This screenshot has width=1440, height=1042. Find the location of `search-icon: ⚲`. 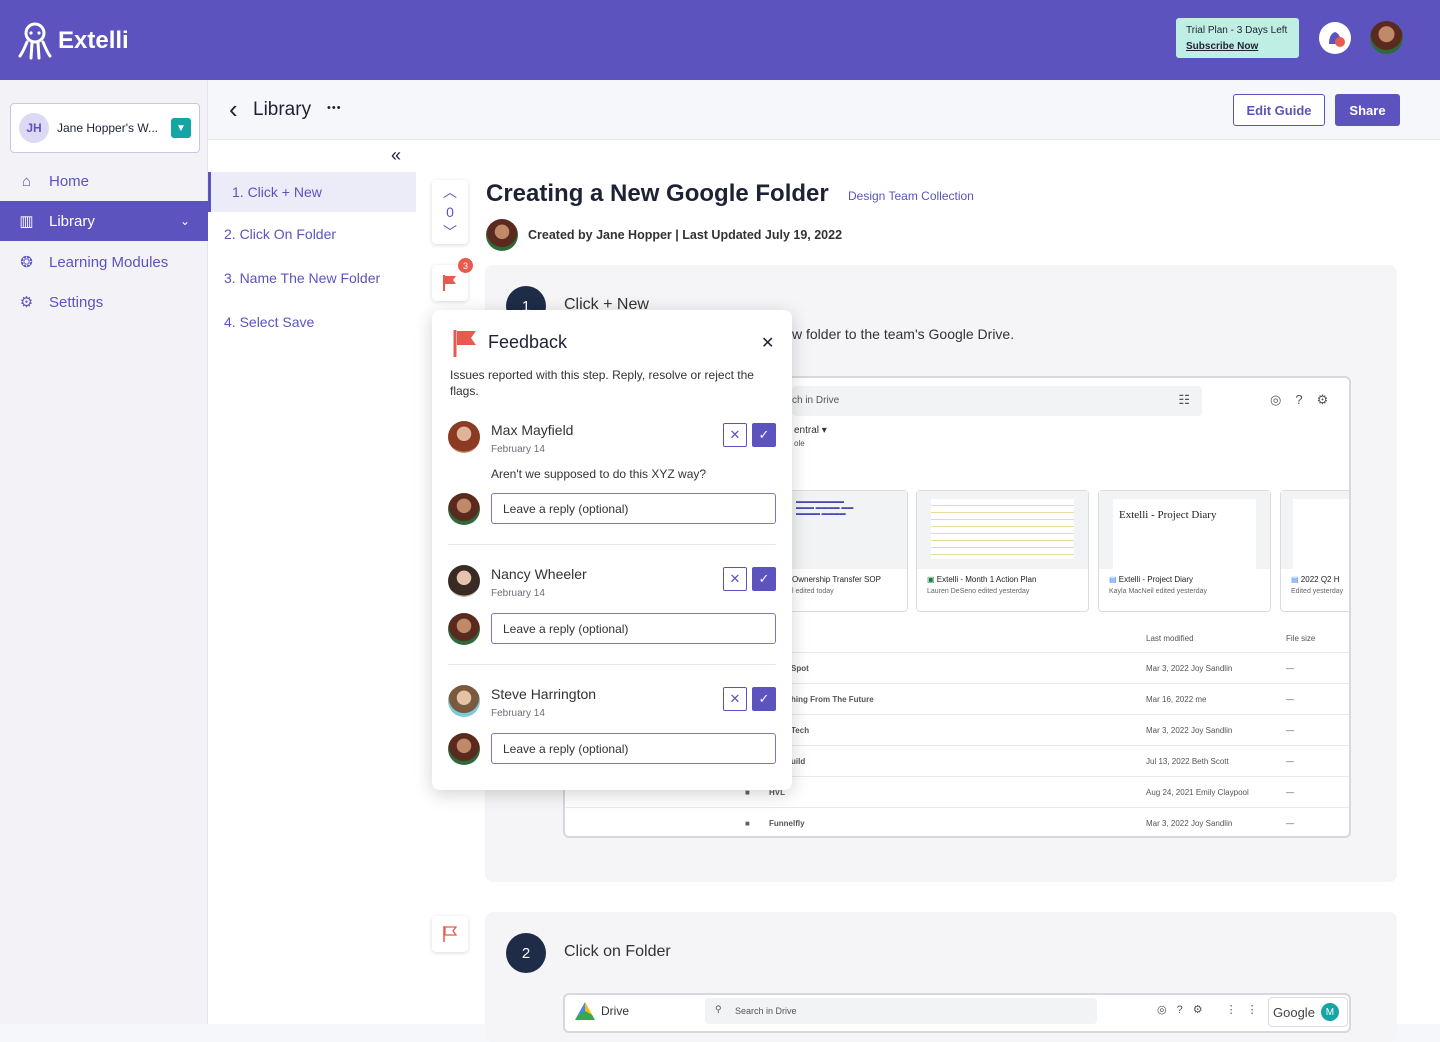

search-icon: ⚲ is located at coordinates (718, 1009).